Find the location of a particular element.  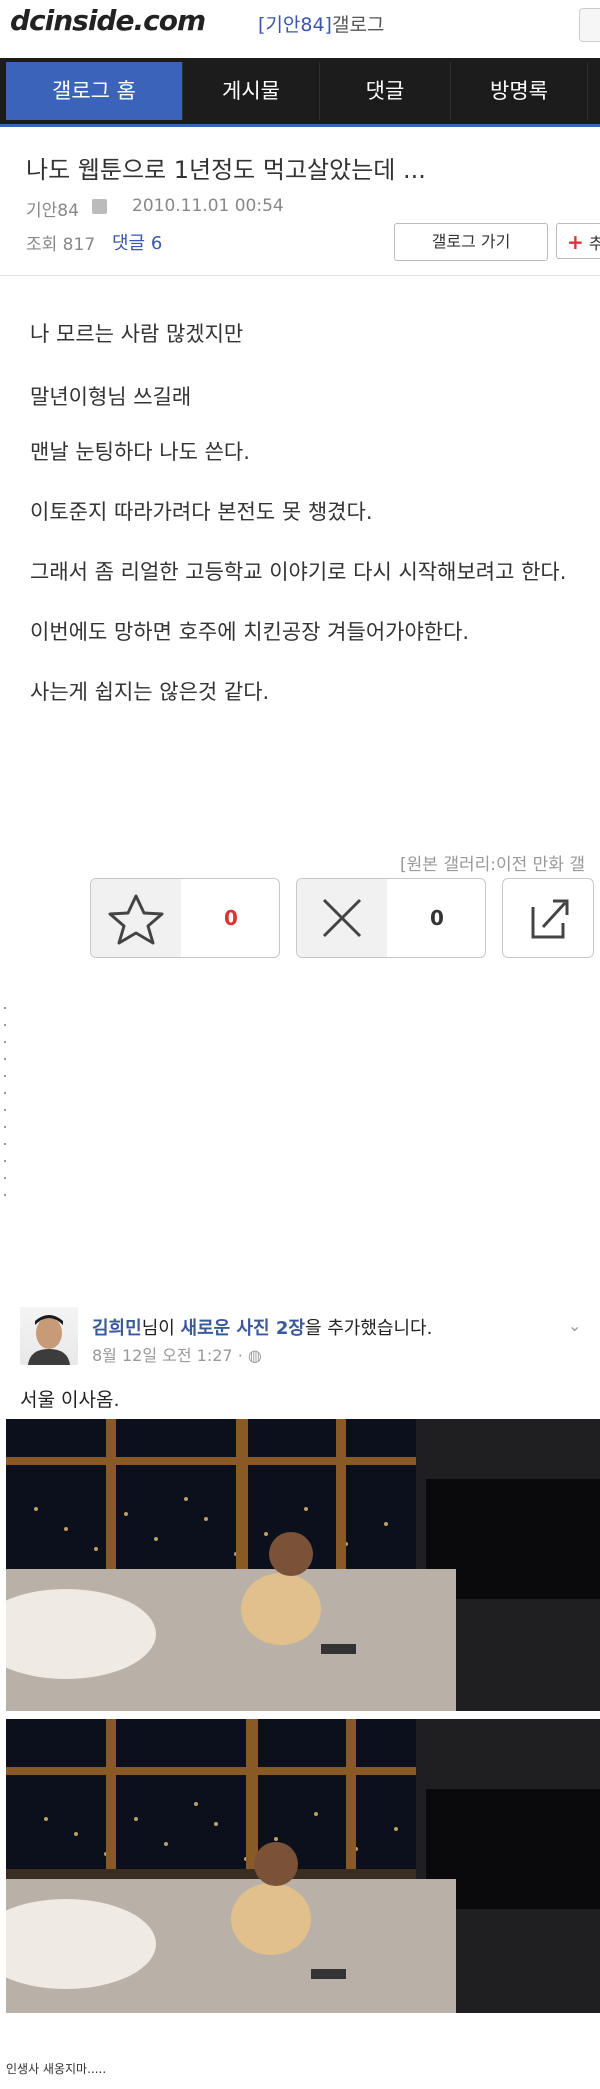

avatar is located at coordinates (49, 1336).